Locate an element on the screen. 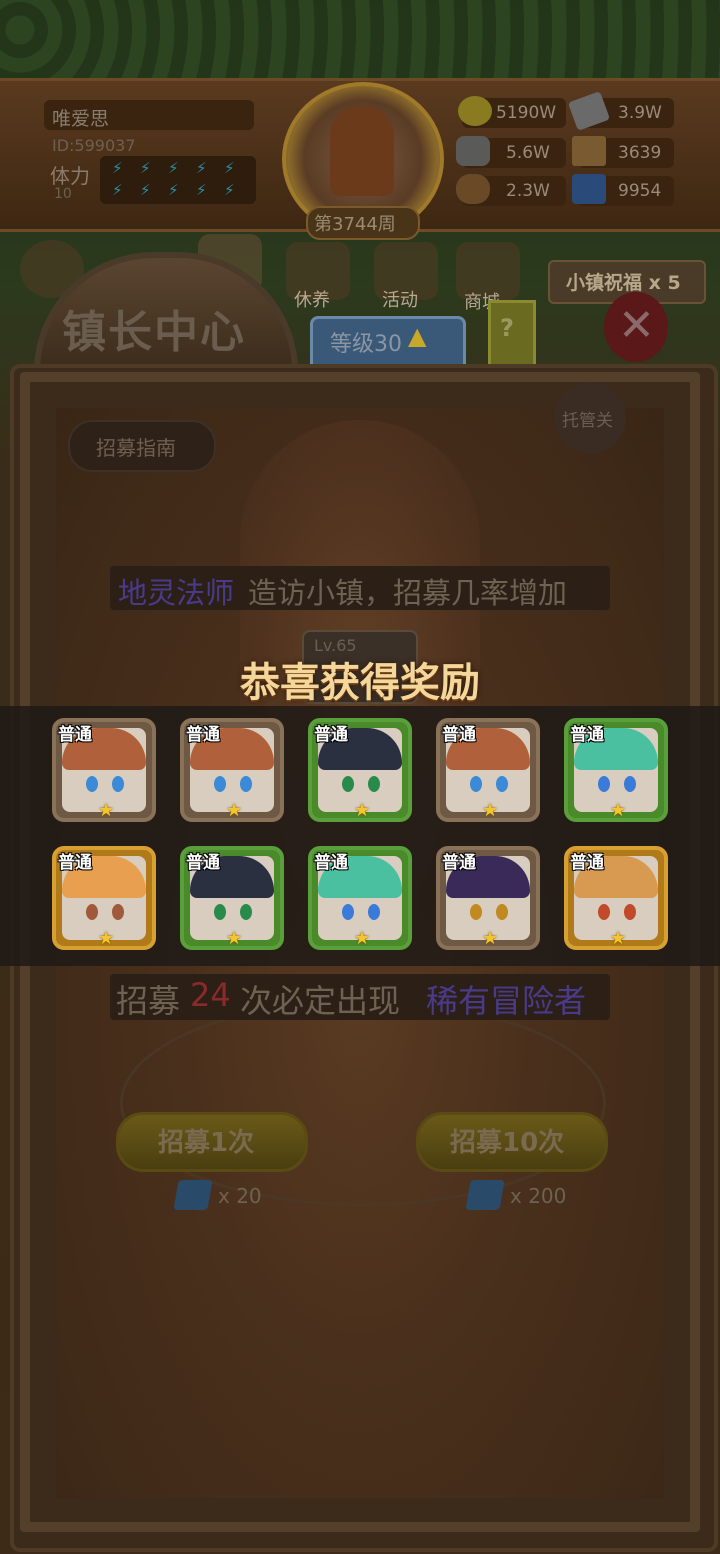 This screenshot has width=720, height=1554. reward-title: 恭喜获得奖励 is located at coordinates (360, 683).